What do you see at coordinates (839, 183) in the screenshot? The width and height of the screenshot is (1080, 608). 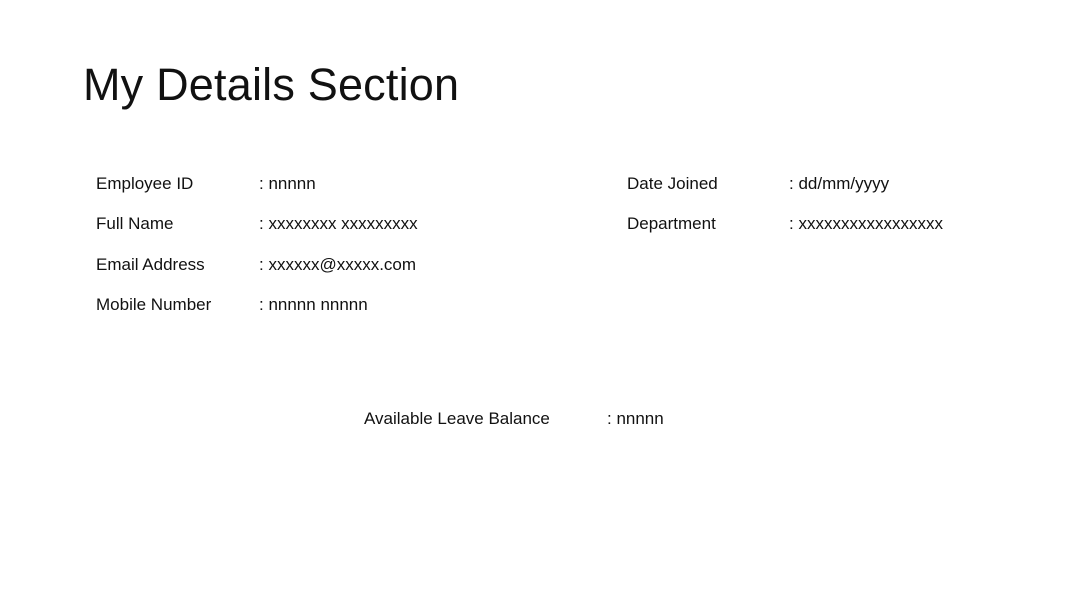 I see `date-joined-value: : dd/mm/yyyy` at bounding box center [839, 183].